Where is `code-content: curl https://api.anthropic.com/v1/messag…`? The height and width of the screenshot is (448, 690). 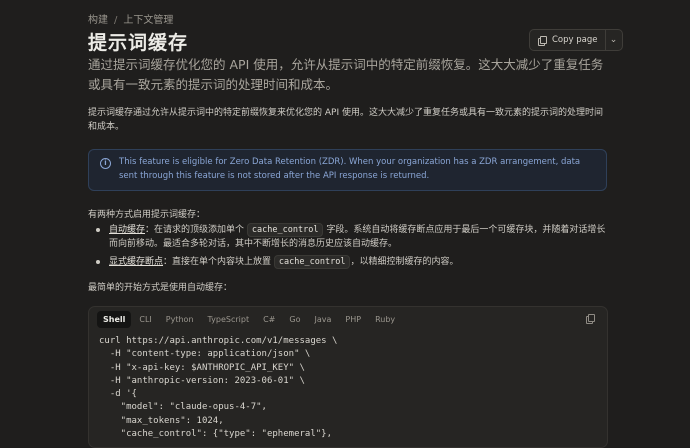
code-content: curl https://api.anthropic.com/v1/messag… is located at coordinates (218, 388).